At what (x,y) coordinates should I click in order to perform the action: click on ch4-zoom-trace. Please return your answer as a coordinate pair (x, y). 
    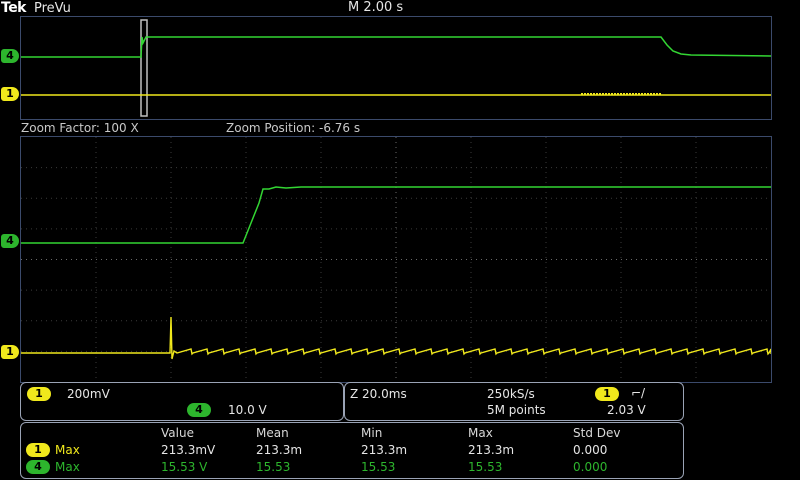
    Looking at the image, I should click on (396, 215).